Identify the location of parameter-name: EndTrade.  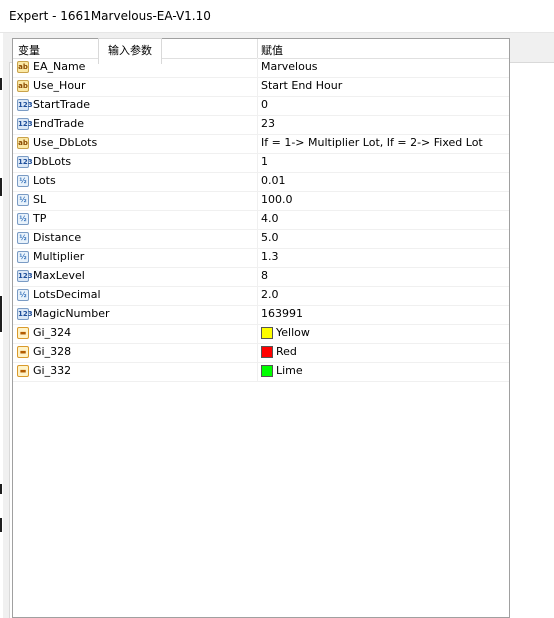
(59, 123).